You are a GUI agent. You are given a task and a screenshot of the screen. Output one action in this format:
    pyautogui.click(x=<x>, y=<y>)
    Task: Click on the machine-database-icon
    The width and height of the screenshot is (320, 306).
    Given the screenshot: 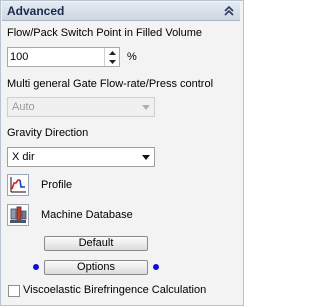 What is the action you would take?
    pyautogui.click(x=18, y=215)
    